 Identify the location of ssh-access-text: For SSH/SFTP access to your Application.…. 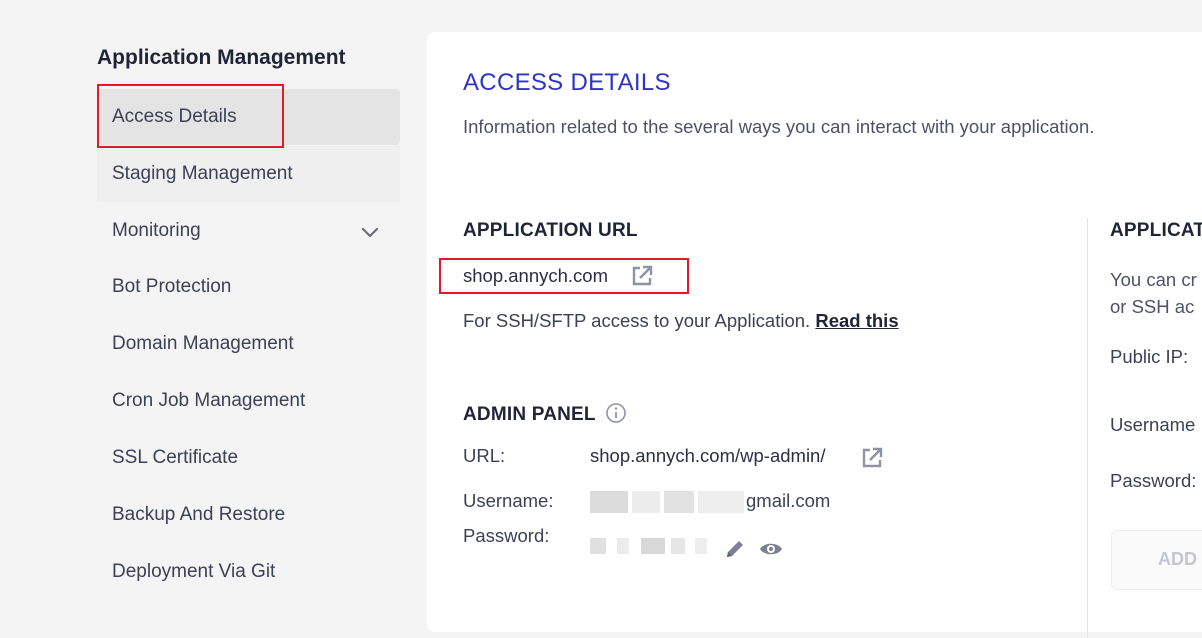
(681, 321).